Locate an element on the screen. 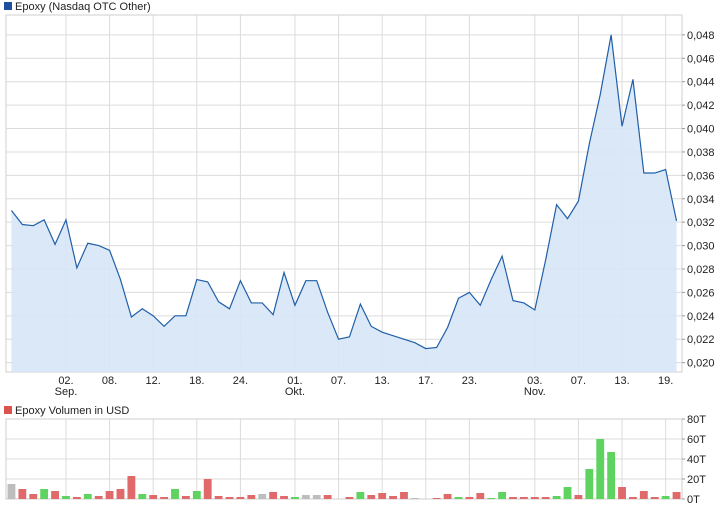 Image resolution: width=726 pixels, height=508 pixels. volume-legend-swatch is located at coordinates (8, 410).